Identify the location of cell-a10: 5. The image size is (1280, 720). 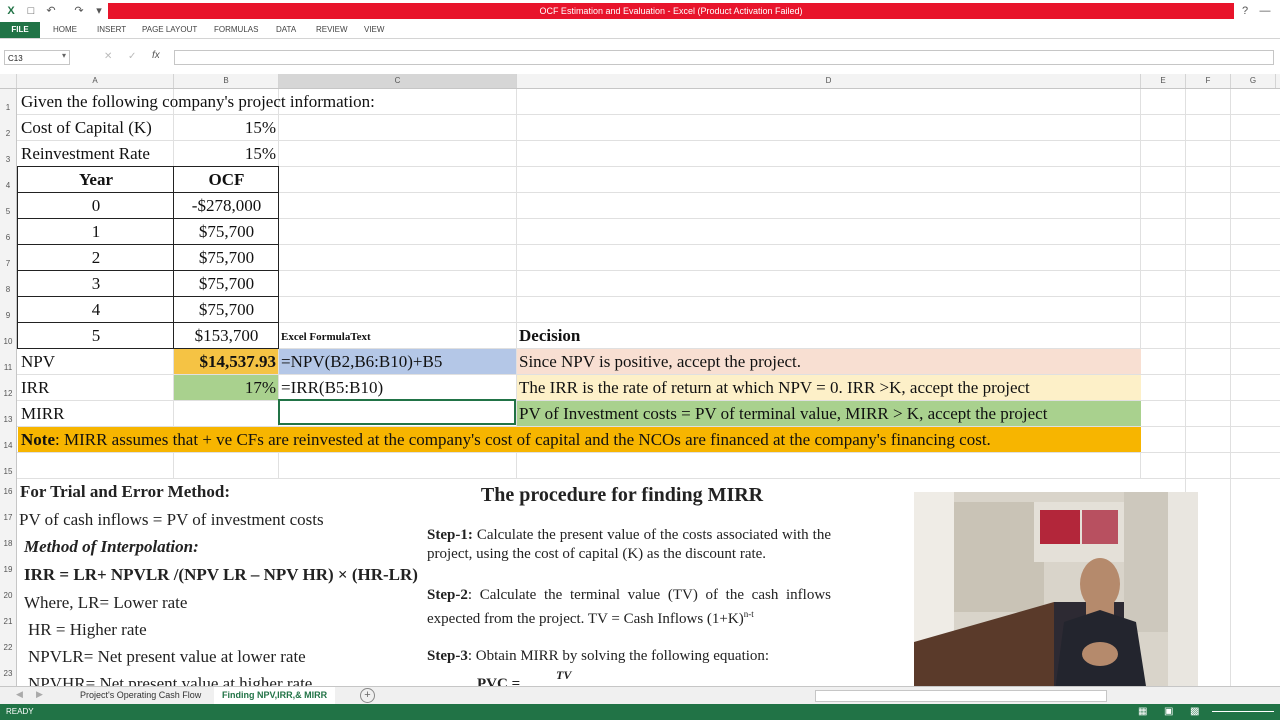
(96, 335).